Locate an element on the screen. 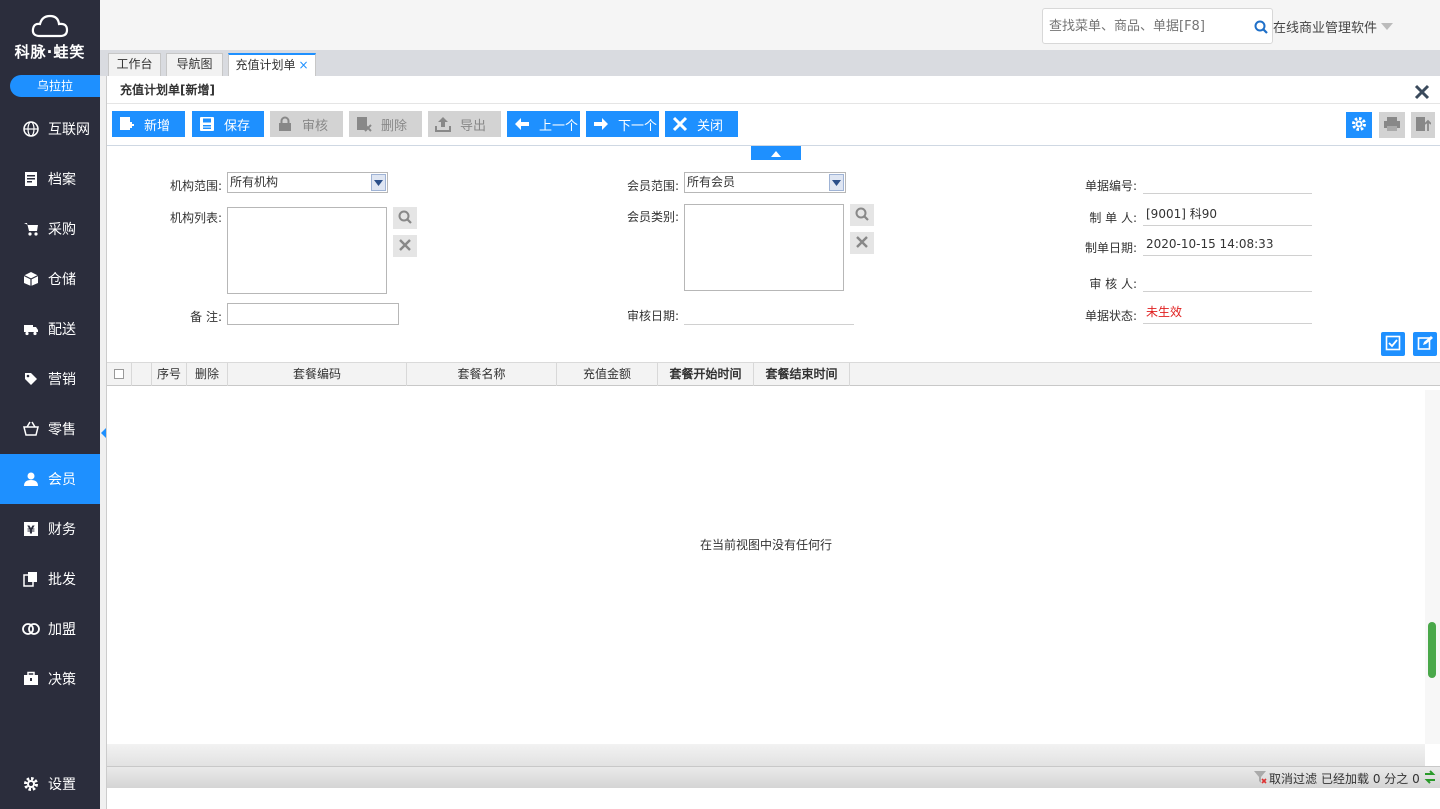 Image resolution: width=1440 pixels, height=809 pixels. nav-item-wholesale: 批发 is located at coordinates (50, 579).